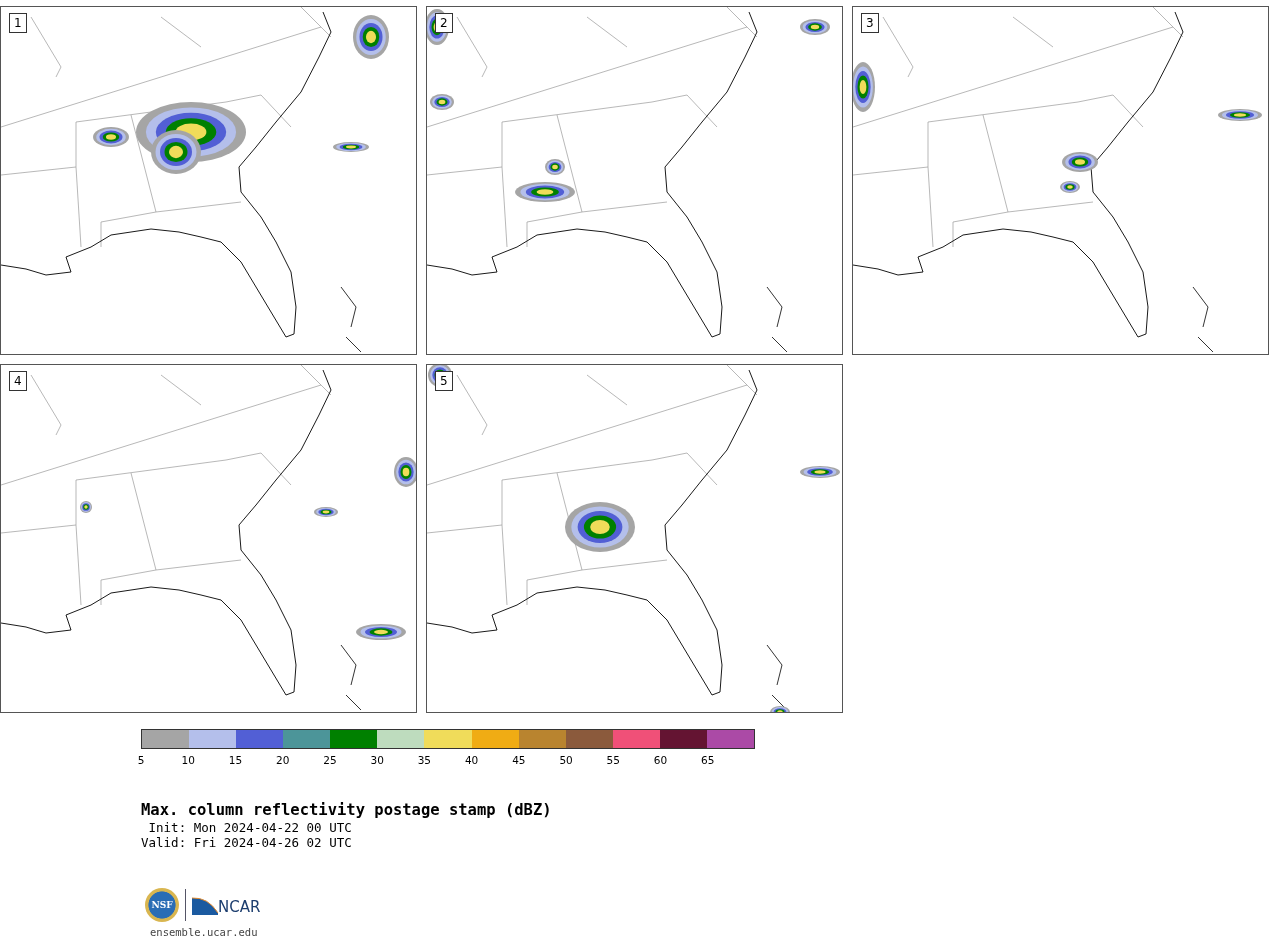 This screenshot has width=1280, height=936. Describe the element at coordinates (566, 760) in the screenshot. I see `tick-label: 50` at that location.